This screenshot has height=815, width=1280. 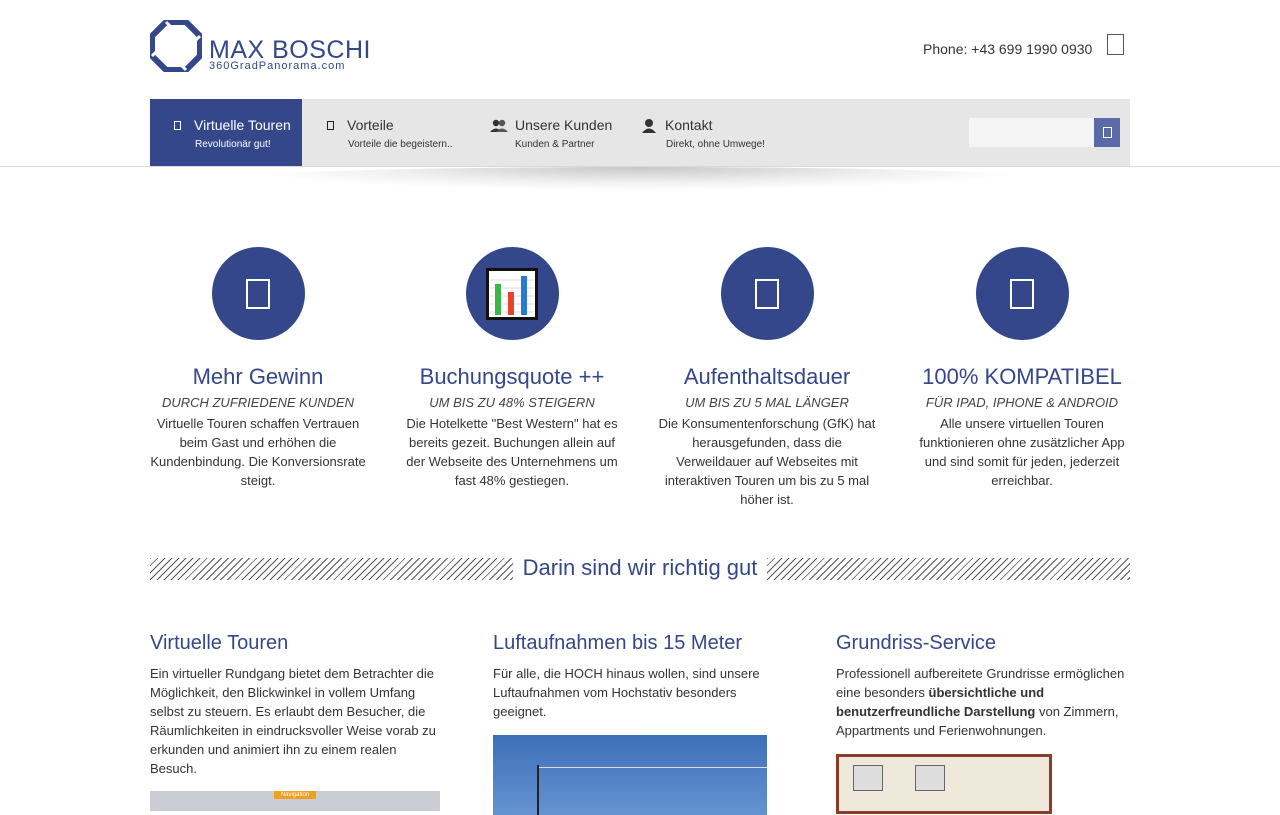 I want to click on aerial-photo-image, so click(x=630, y=775).